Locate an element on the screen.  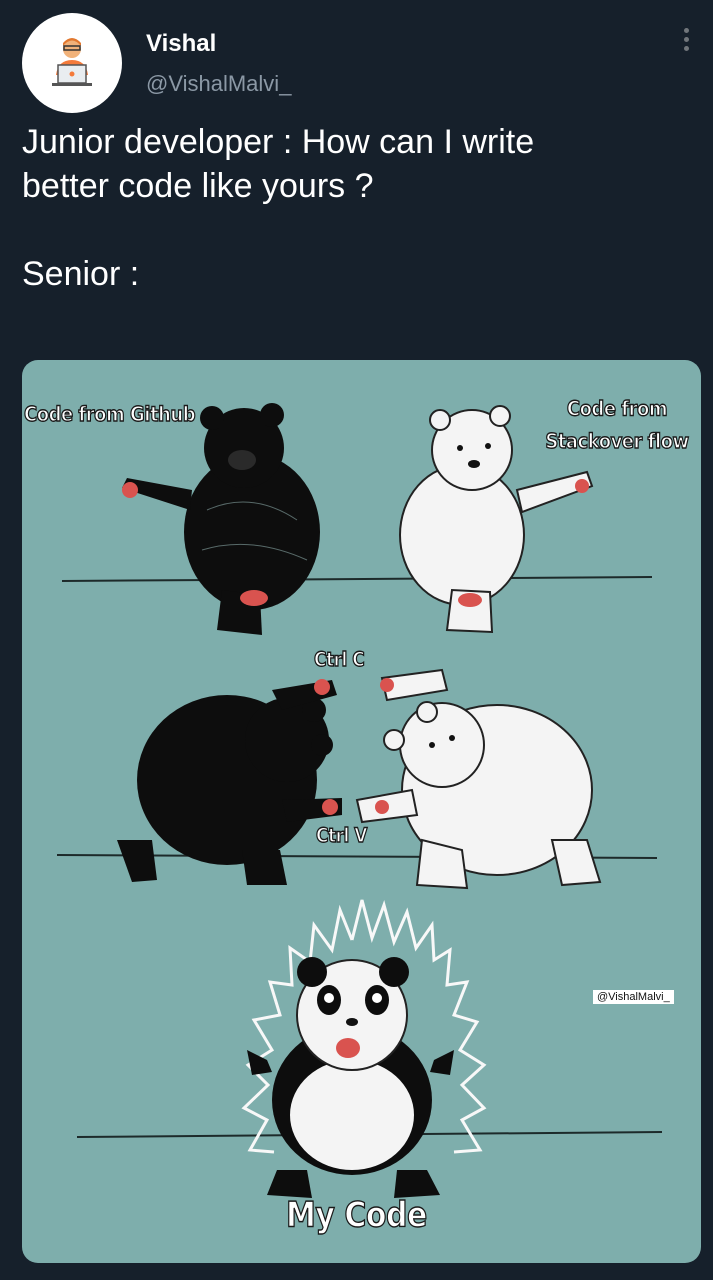
label-ctrl-c: Ctrl C is located at coordinates (339, 660).